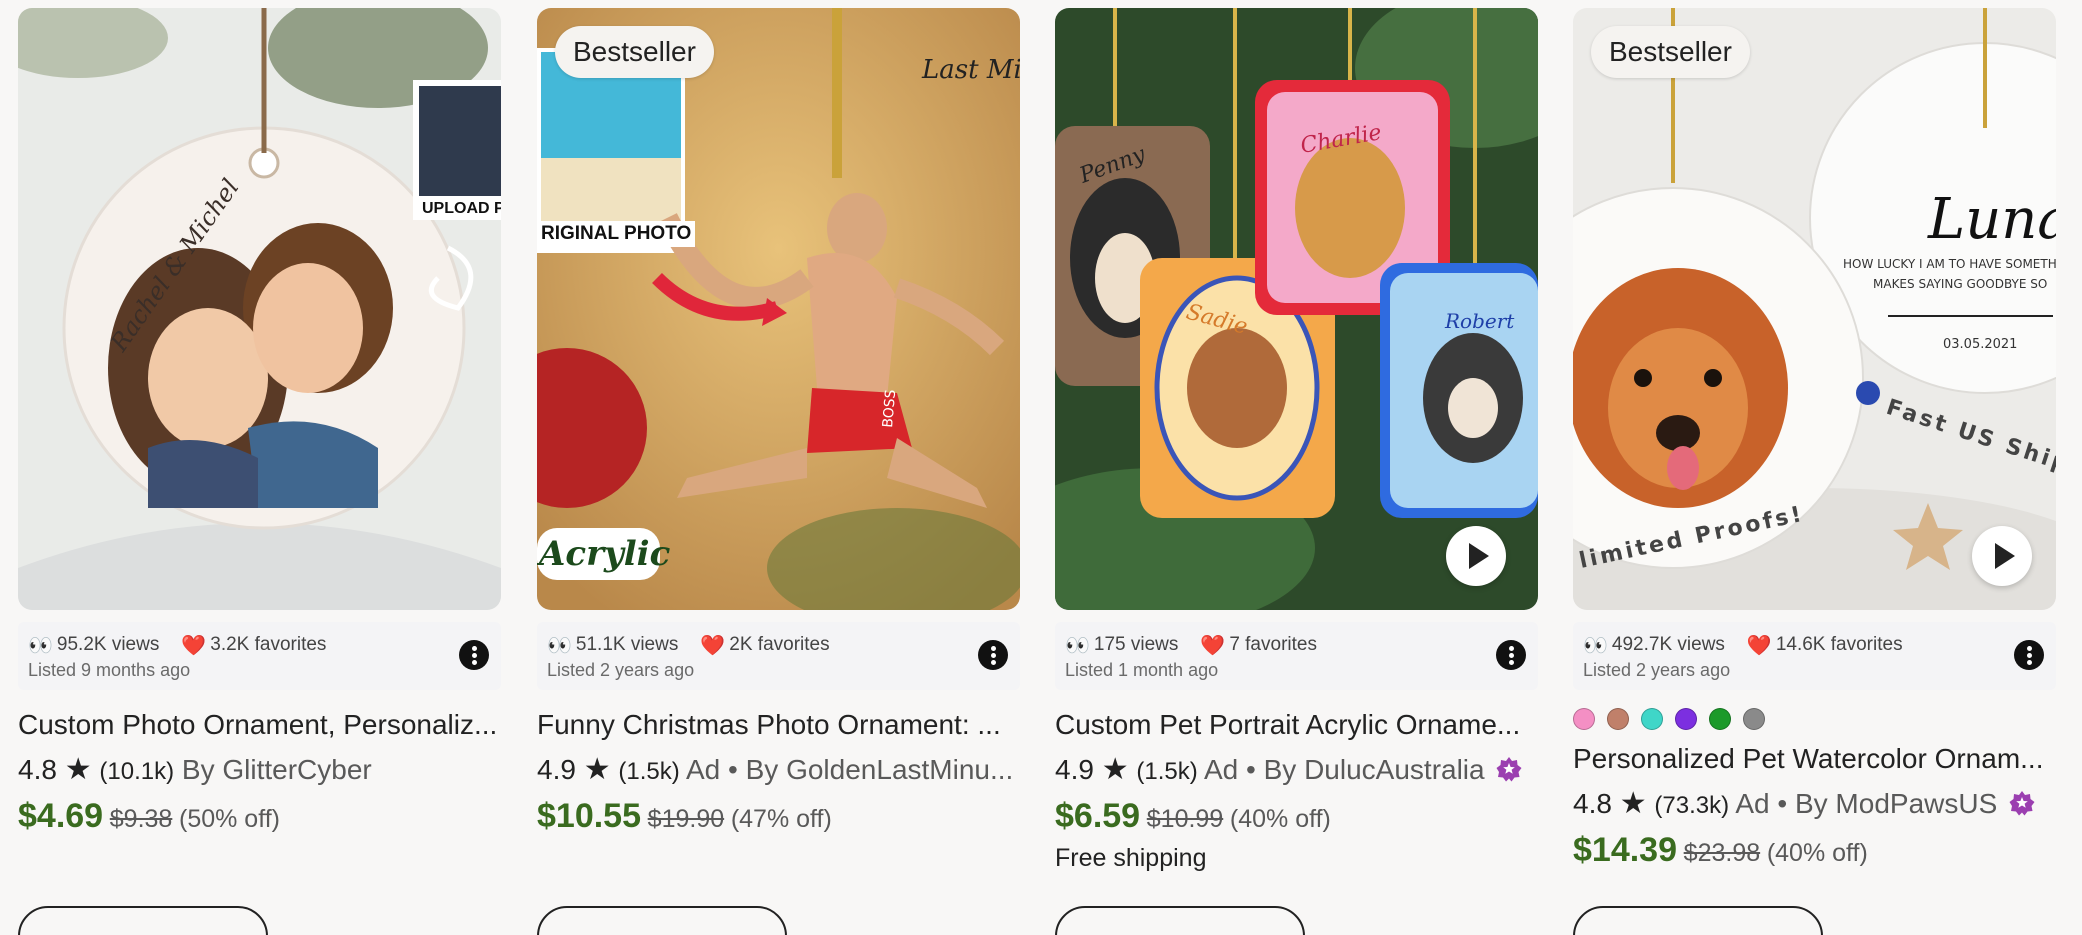  Describe the element at coordinates (1980, 344) in the screenshot. I see `ornament-date: 03.05.2021` at that location.